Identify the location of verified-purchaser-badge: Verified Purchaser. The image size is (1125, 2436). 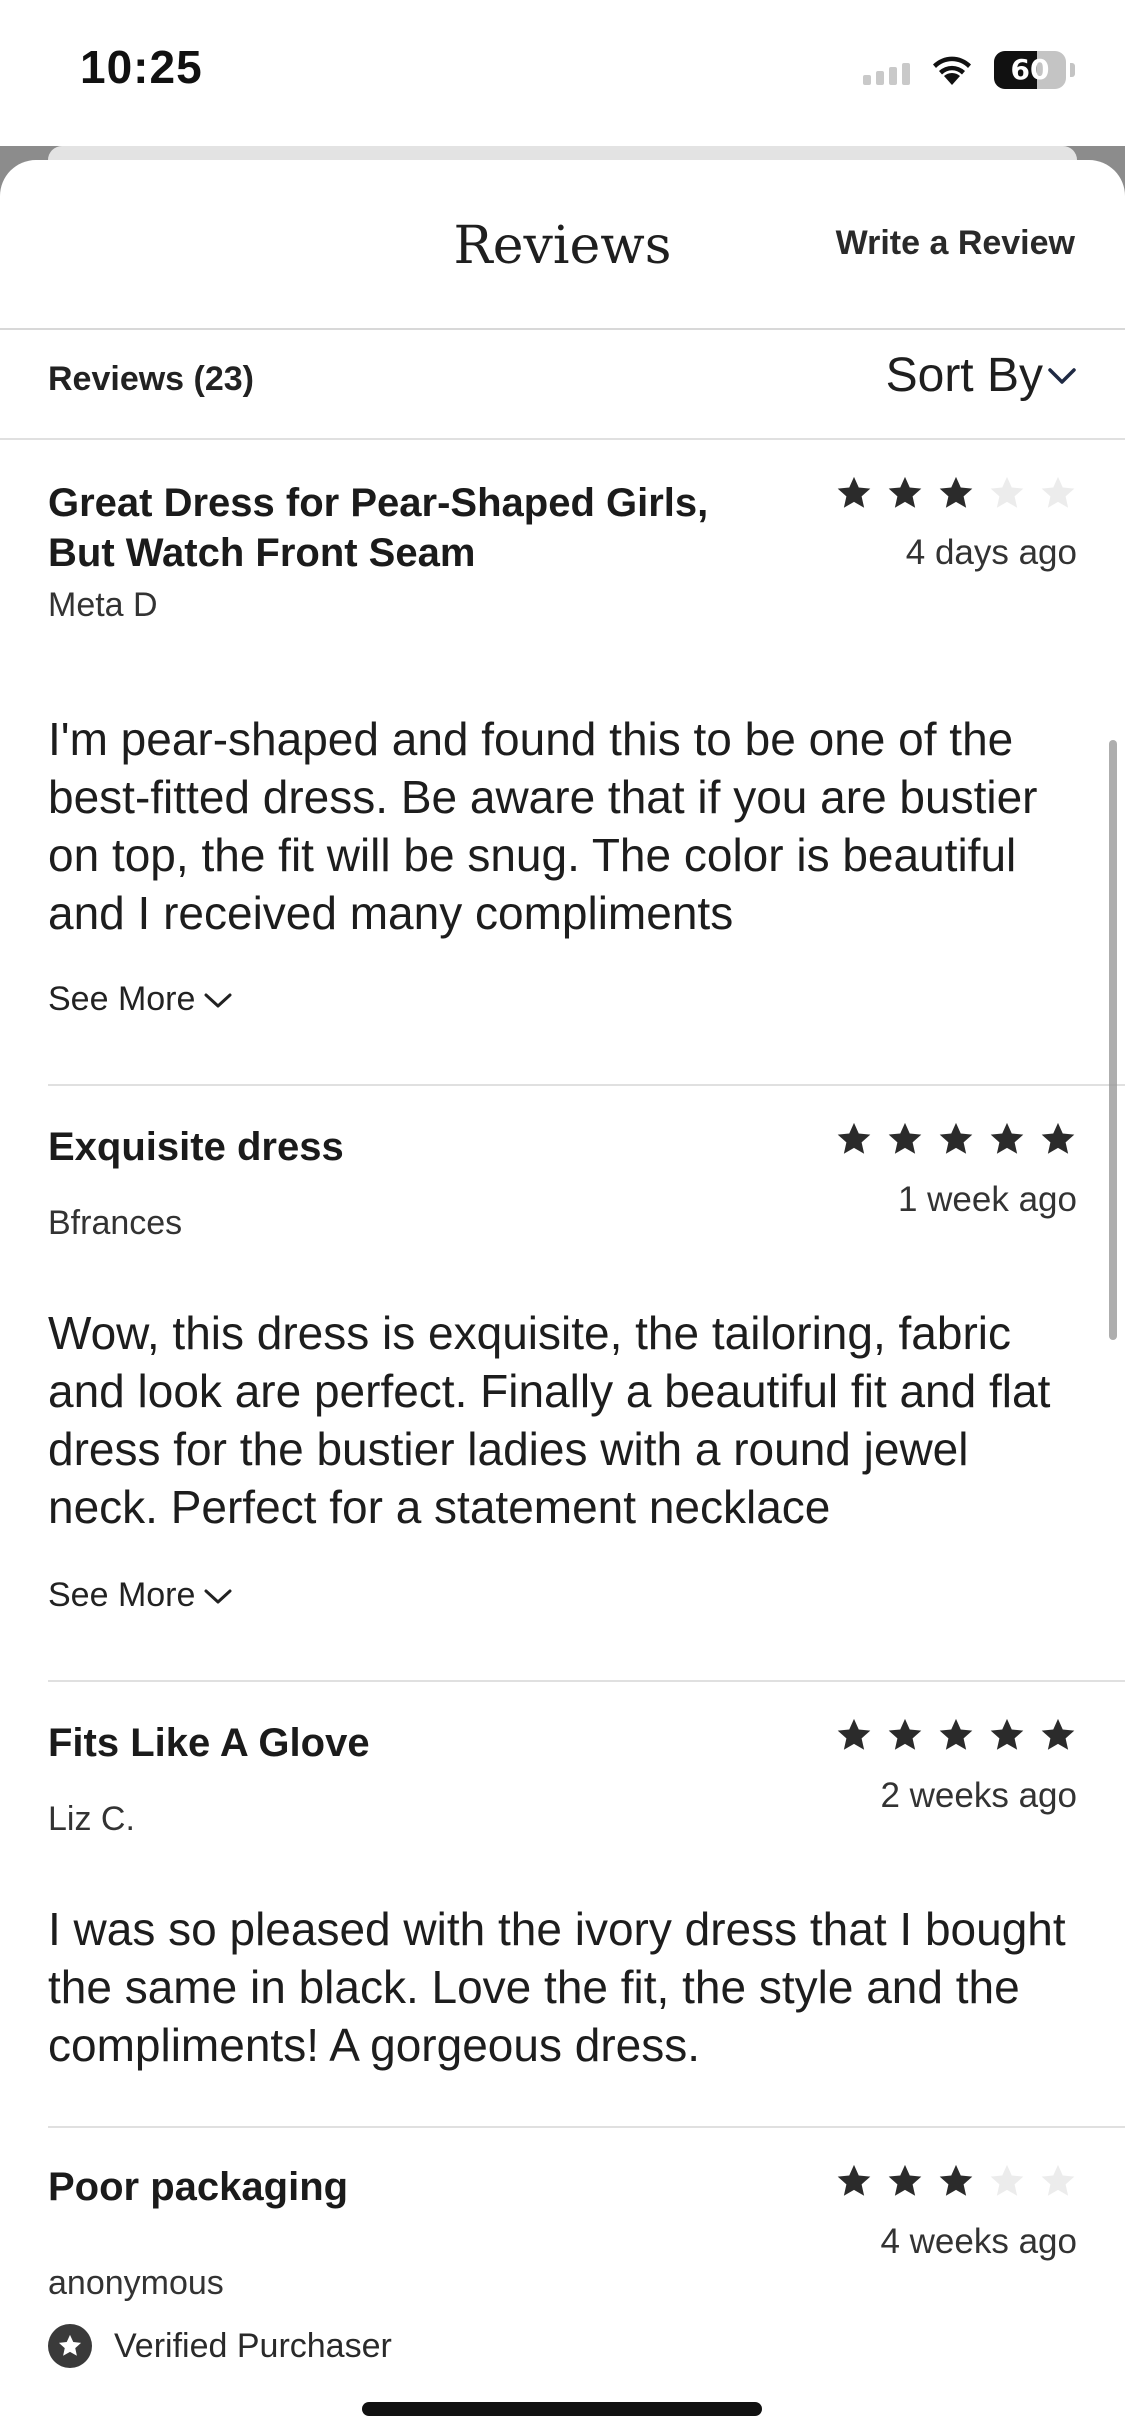
(220, 2346).